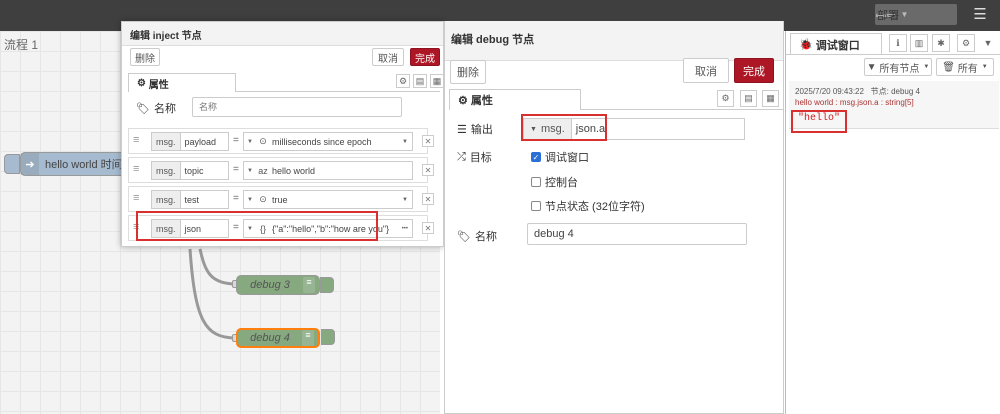 The width and height of the screenshot is (1000, 414). I want to click on property-key-field: msg. payload, so click(190, 141).